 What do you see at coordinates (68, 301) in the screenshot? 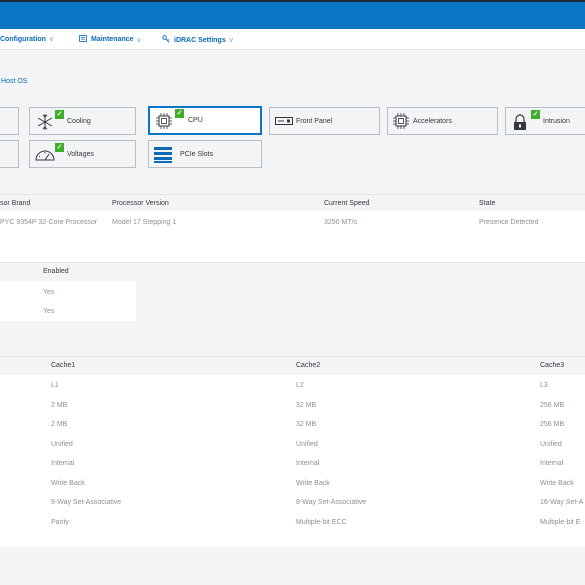
I see `enabled-rows: Yes Yes` at bounding box center [68, 301].